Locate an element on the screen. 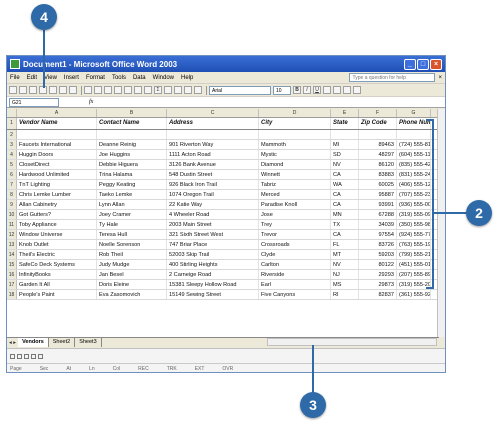 The height and width of the screenshot is (425, 500). row-header: 6 is located at coordinates (12, 174).